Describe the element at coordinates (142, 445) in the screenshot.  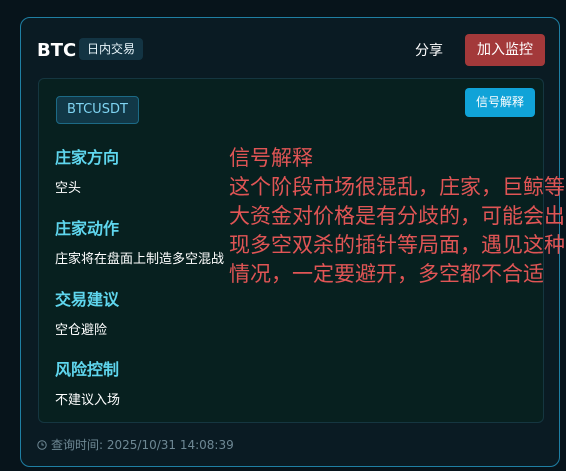
I see `query-time-text: 查询时间: 2025/10/31 14:08:39` at that location.